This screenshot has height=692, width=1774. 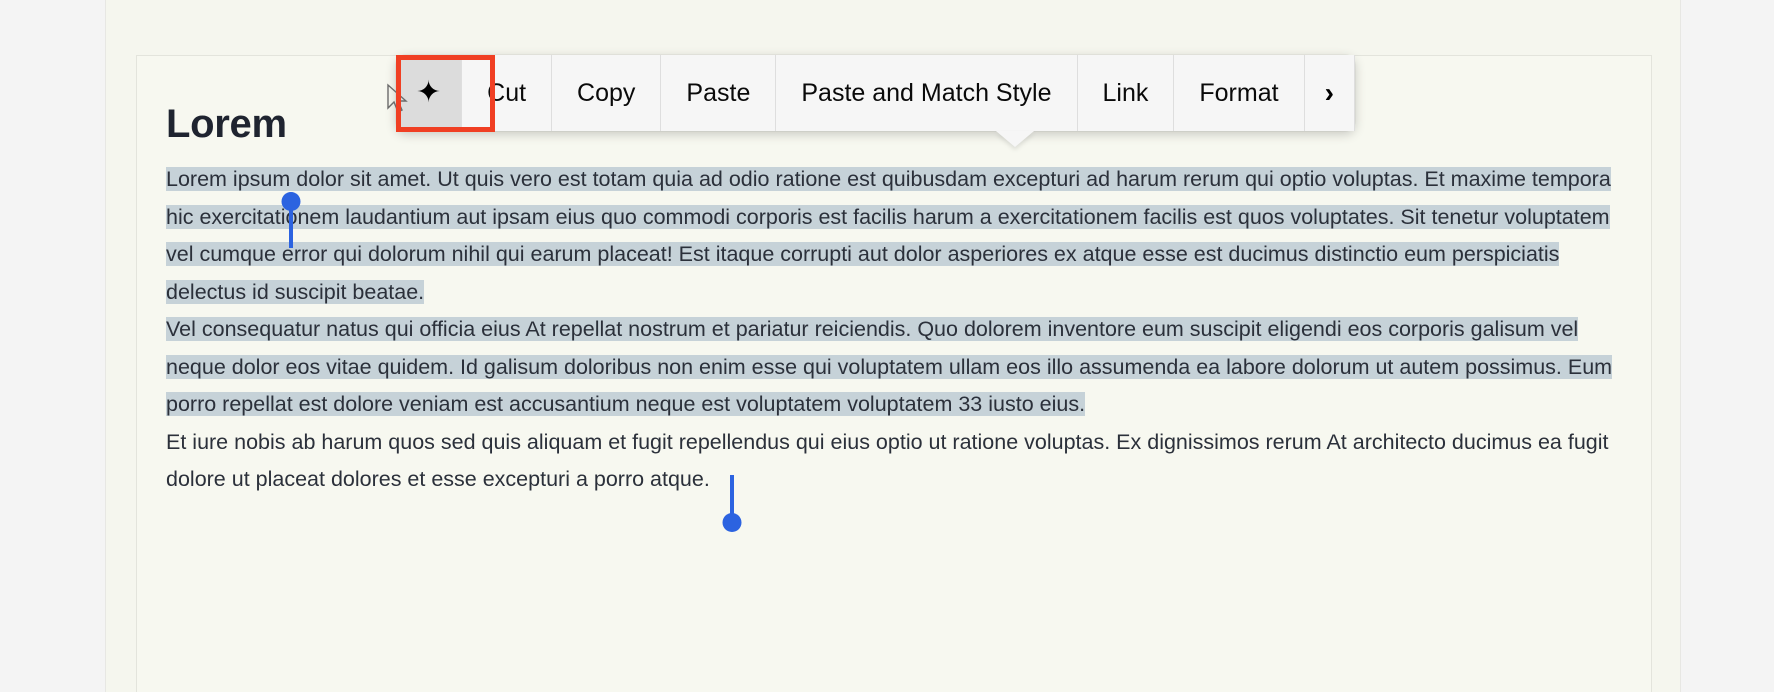 What do you see at coordinates (927, 93) in the screenshot?
I see `menu-item-paste-and-match-style: Paste and Match Style` at bounding box center [927, 93].